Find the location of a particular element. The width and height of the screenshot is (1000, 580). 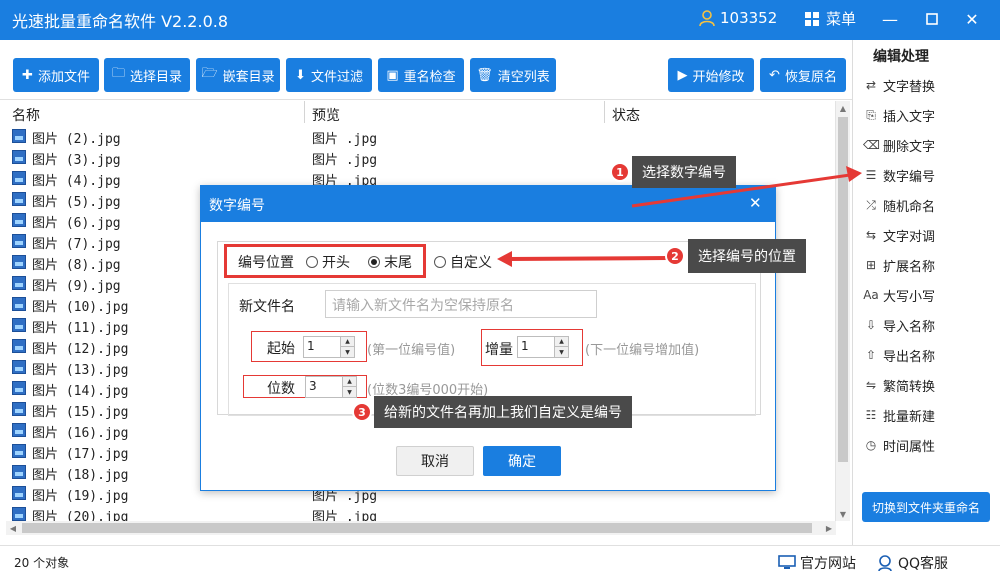

panel-title: 编辑处理 is located at coordinates (901, 57).